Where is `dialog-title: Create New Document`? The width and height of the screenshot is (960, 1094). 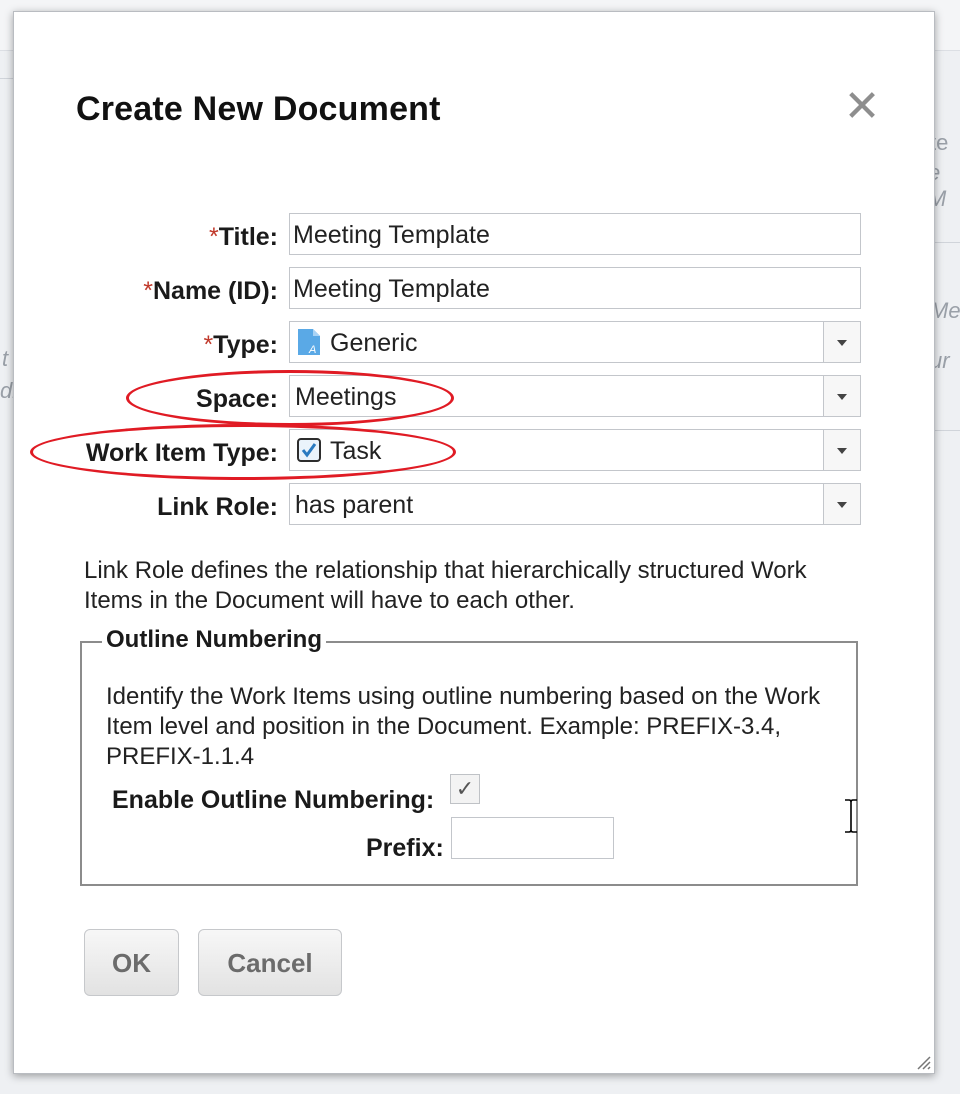
dialog-title: Create New Document is located at coordinates (258, 109).